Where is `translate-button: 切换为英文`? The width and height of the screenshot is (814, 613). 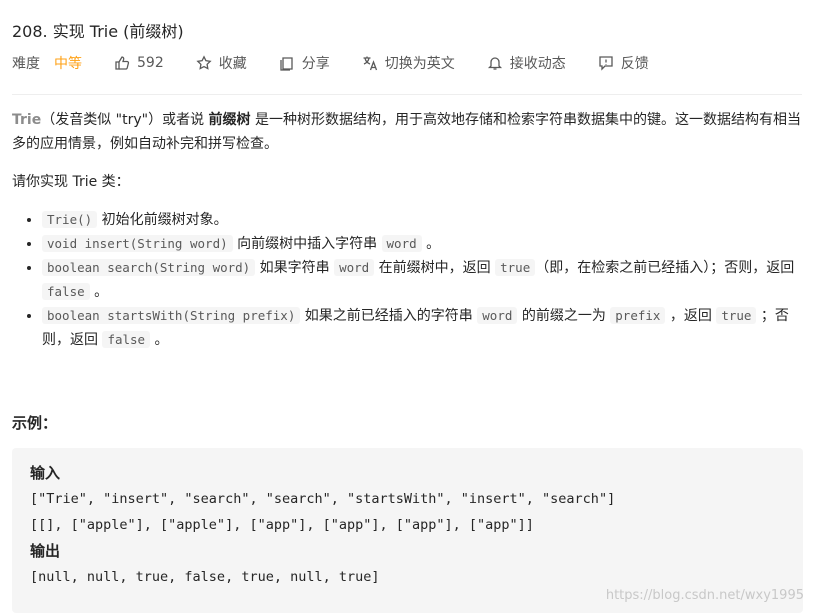
translate-button: 切换为英文 is located at coordinates (408, 63).